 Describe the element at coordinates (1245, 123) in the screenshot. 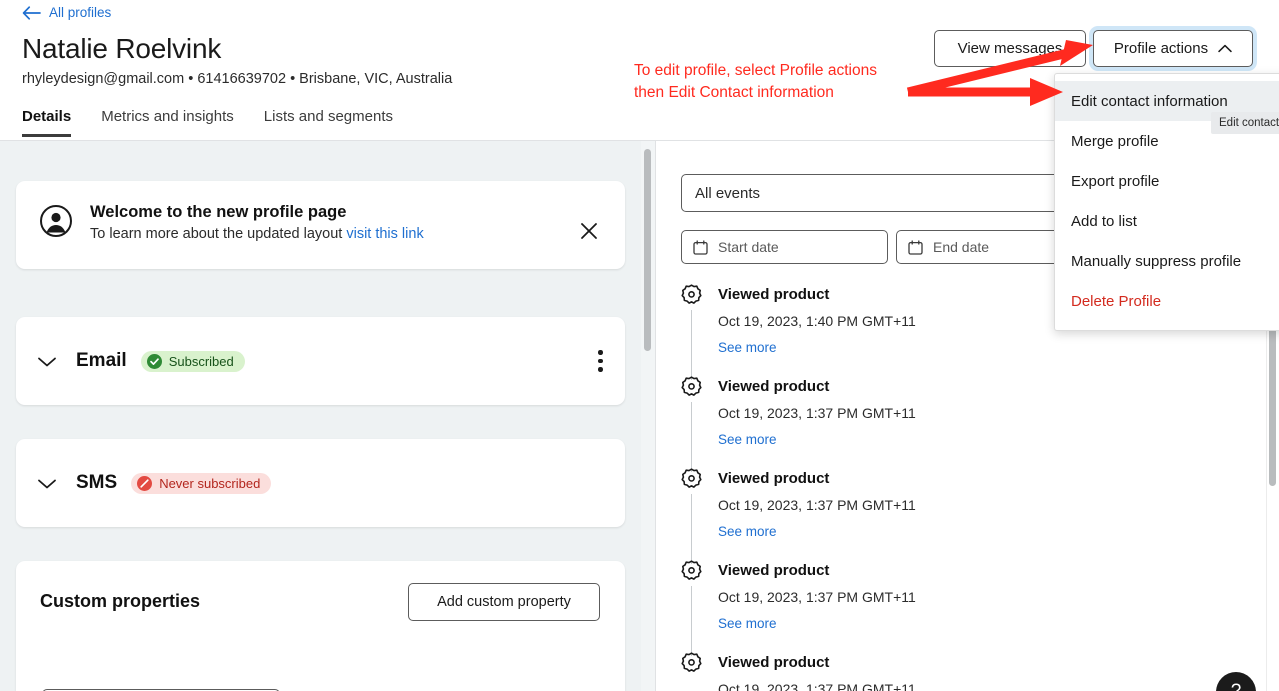

I see `edit-contact-tooltip: Edit contact` at that location.